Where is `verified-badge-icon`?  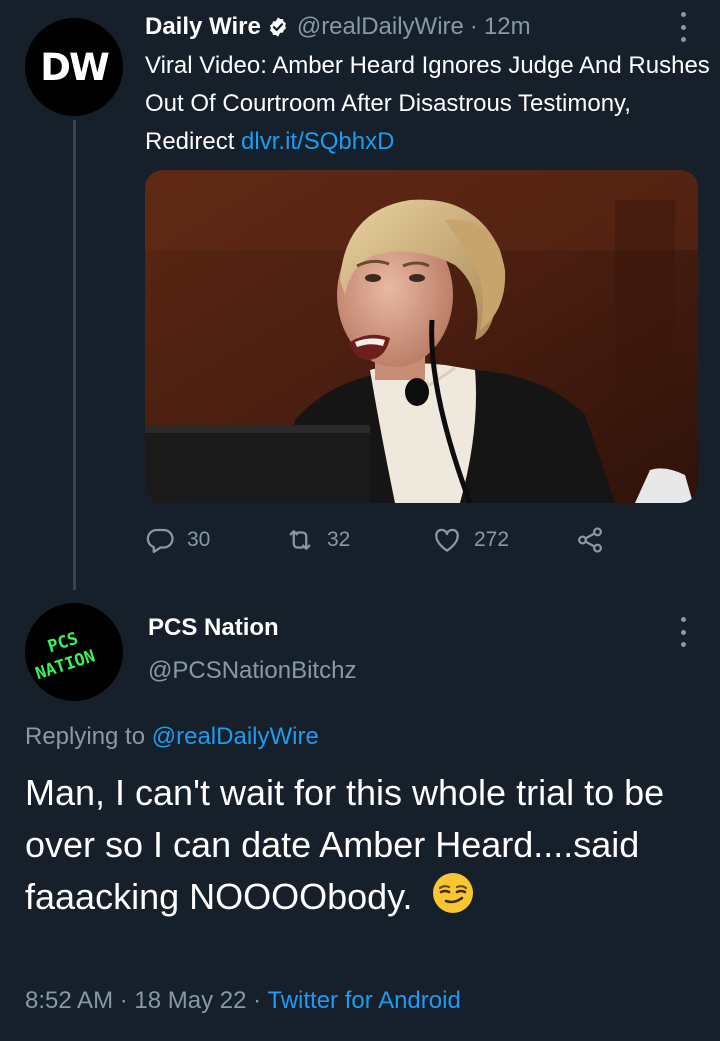 verified-badge-icon is located at coordinates (277, 27).